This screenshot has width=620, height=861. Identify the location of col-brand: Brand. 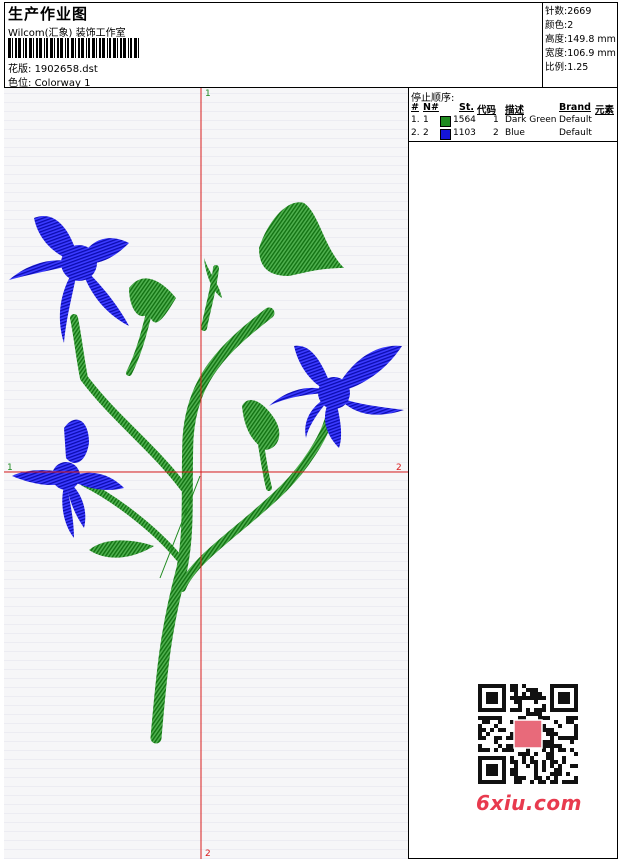
(575, 107).